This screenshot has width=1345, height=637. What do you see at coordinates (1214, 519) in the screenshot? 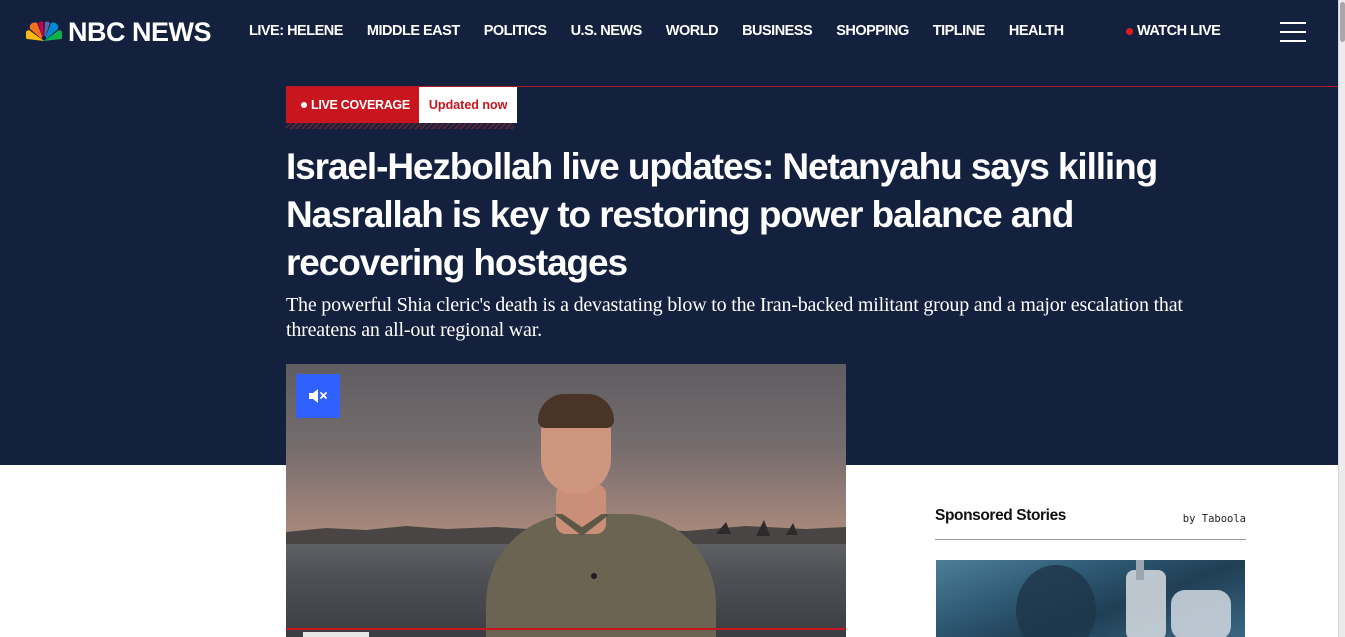
I see `taboola-attribution: by Taboola` at bounding box center [1214, 519].